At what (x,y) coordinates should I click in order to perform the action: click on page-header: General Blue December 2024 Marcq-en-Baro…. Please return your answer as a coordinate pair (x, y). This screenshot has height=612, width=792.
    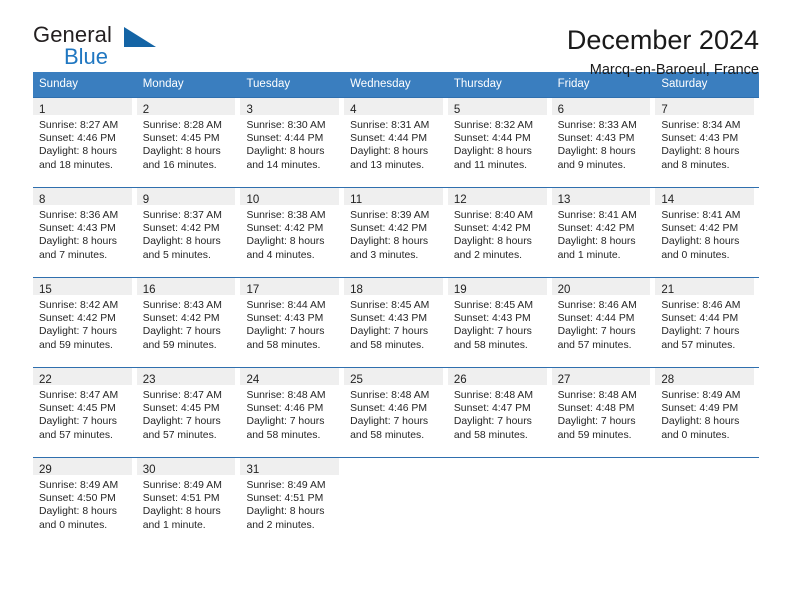
    Looking at the image, I should click on (396, 39).